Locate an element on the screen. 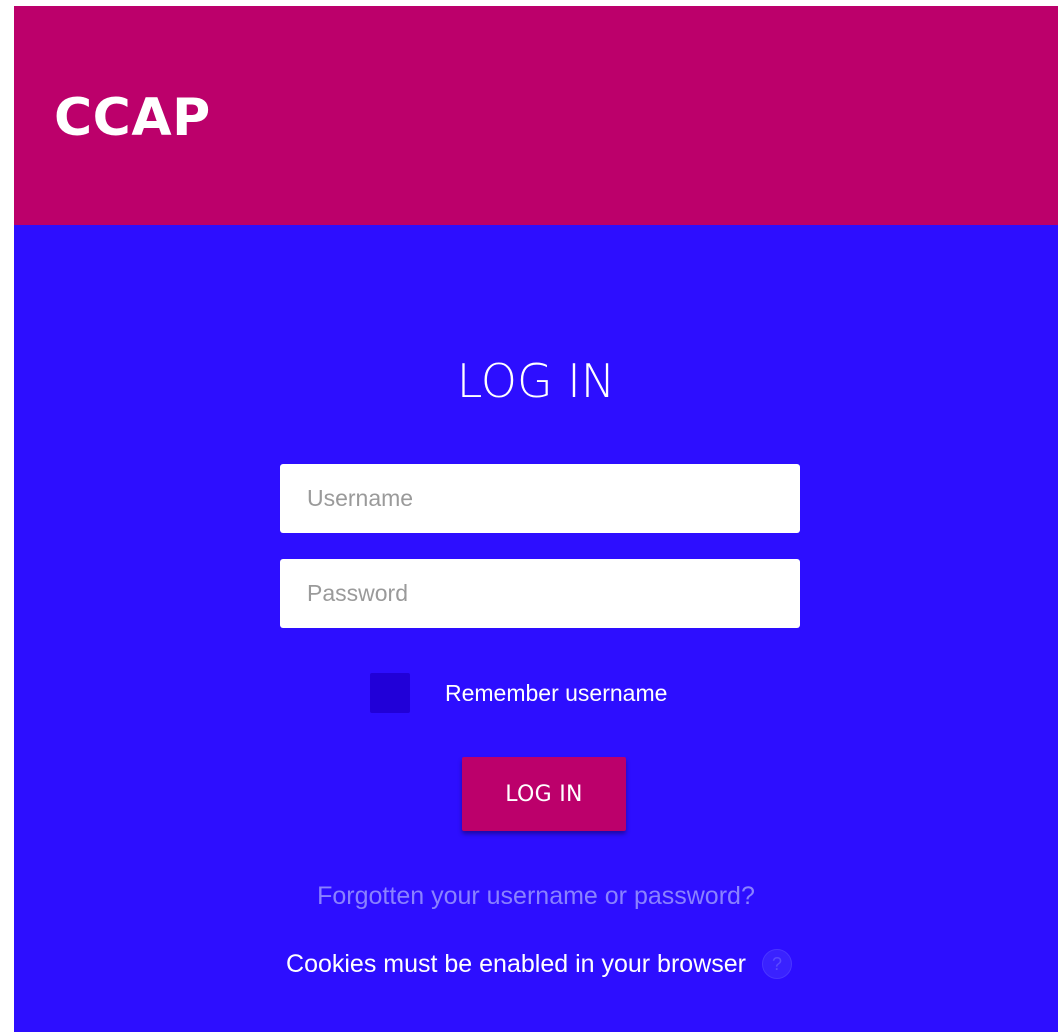  login-button: LOG IN is located at coordinates (544, 794).